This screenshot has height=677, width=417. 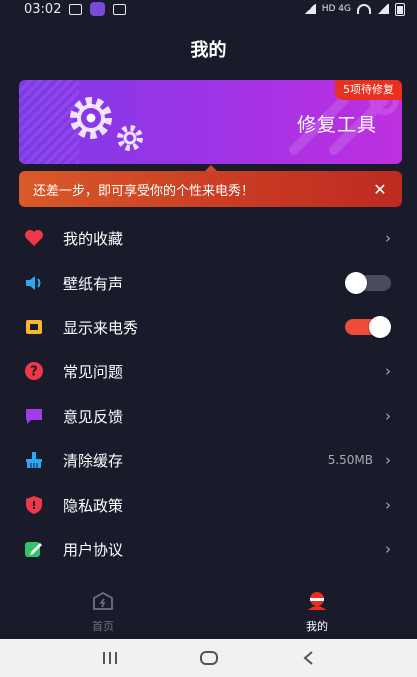 What do you see at coordinates (93, 283) in the screenshot?
I see `menu-label: 壁纸有声` at bounding box center [93, 283].